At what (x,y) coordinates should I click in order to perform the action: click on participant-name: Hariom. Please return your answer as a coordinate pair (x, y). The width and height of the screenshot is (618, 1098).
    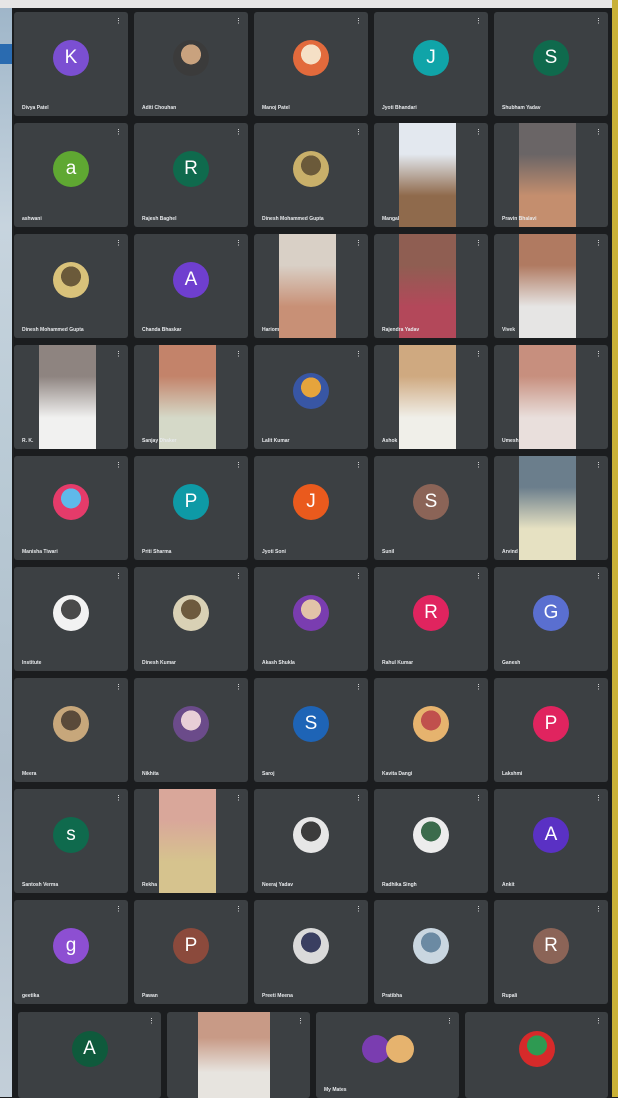
    Looking at the image, I should click on (271, 330).